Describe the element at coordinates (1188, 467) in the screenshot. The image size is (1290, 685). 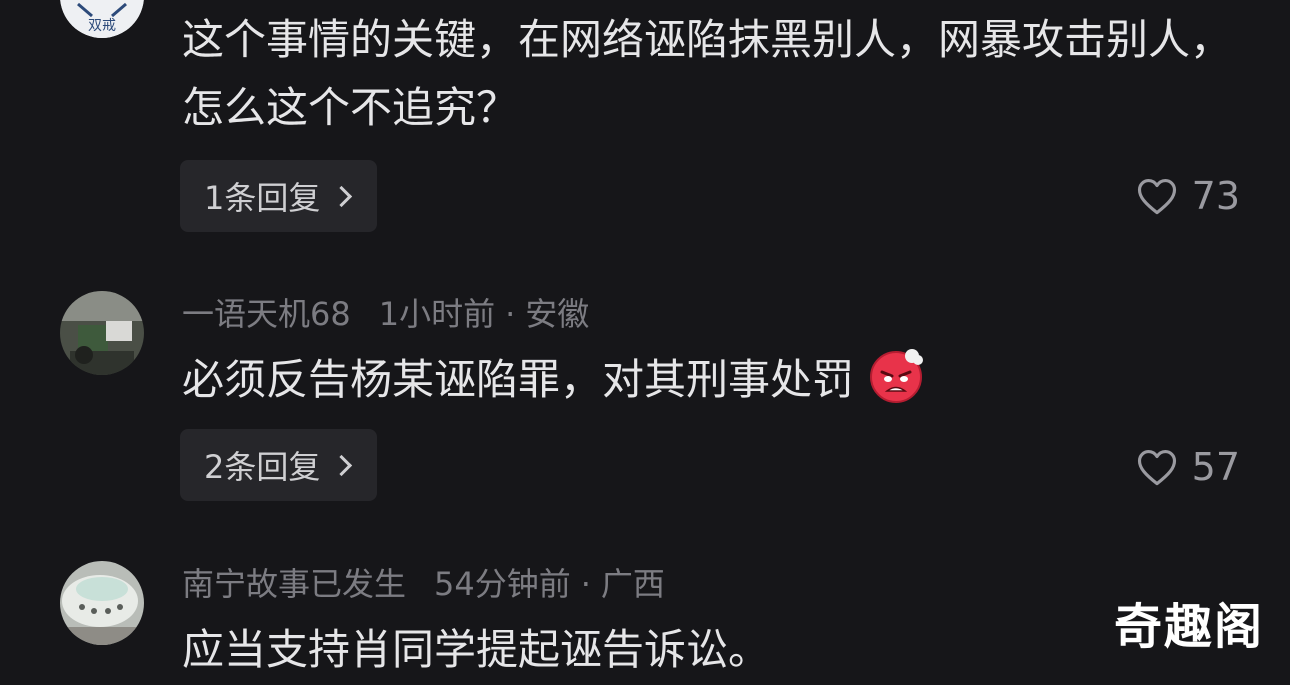
I see `like-button: 57` at that location.